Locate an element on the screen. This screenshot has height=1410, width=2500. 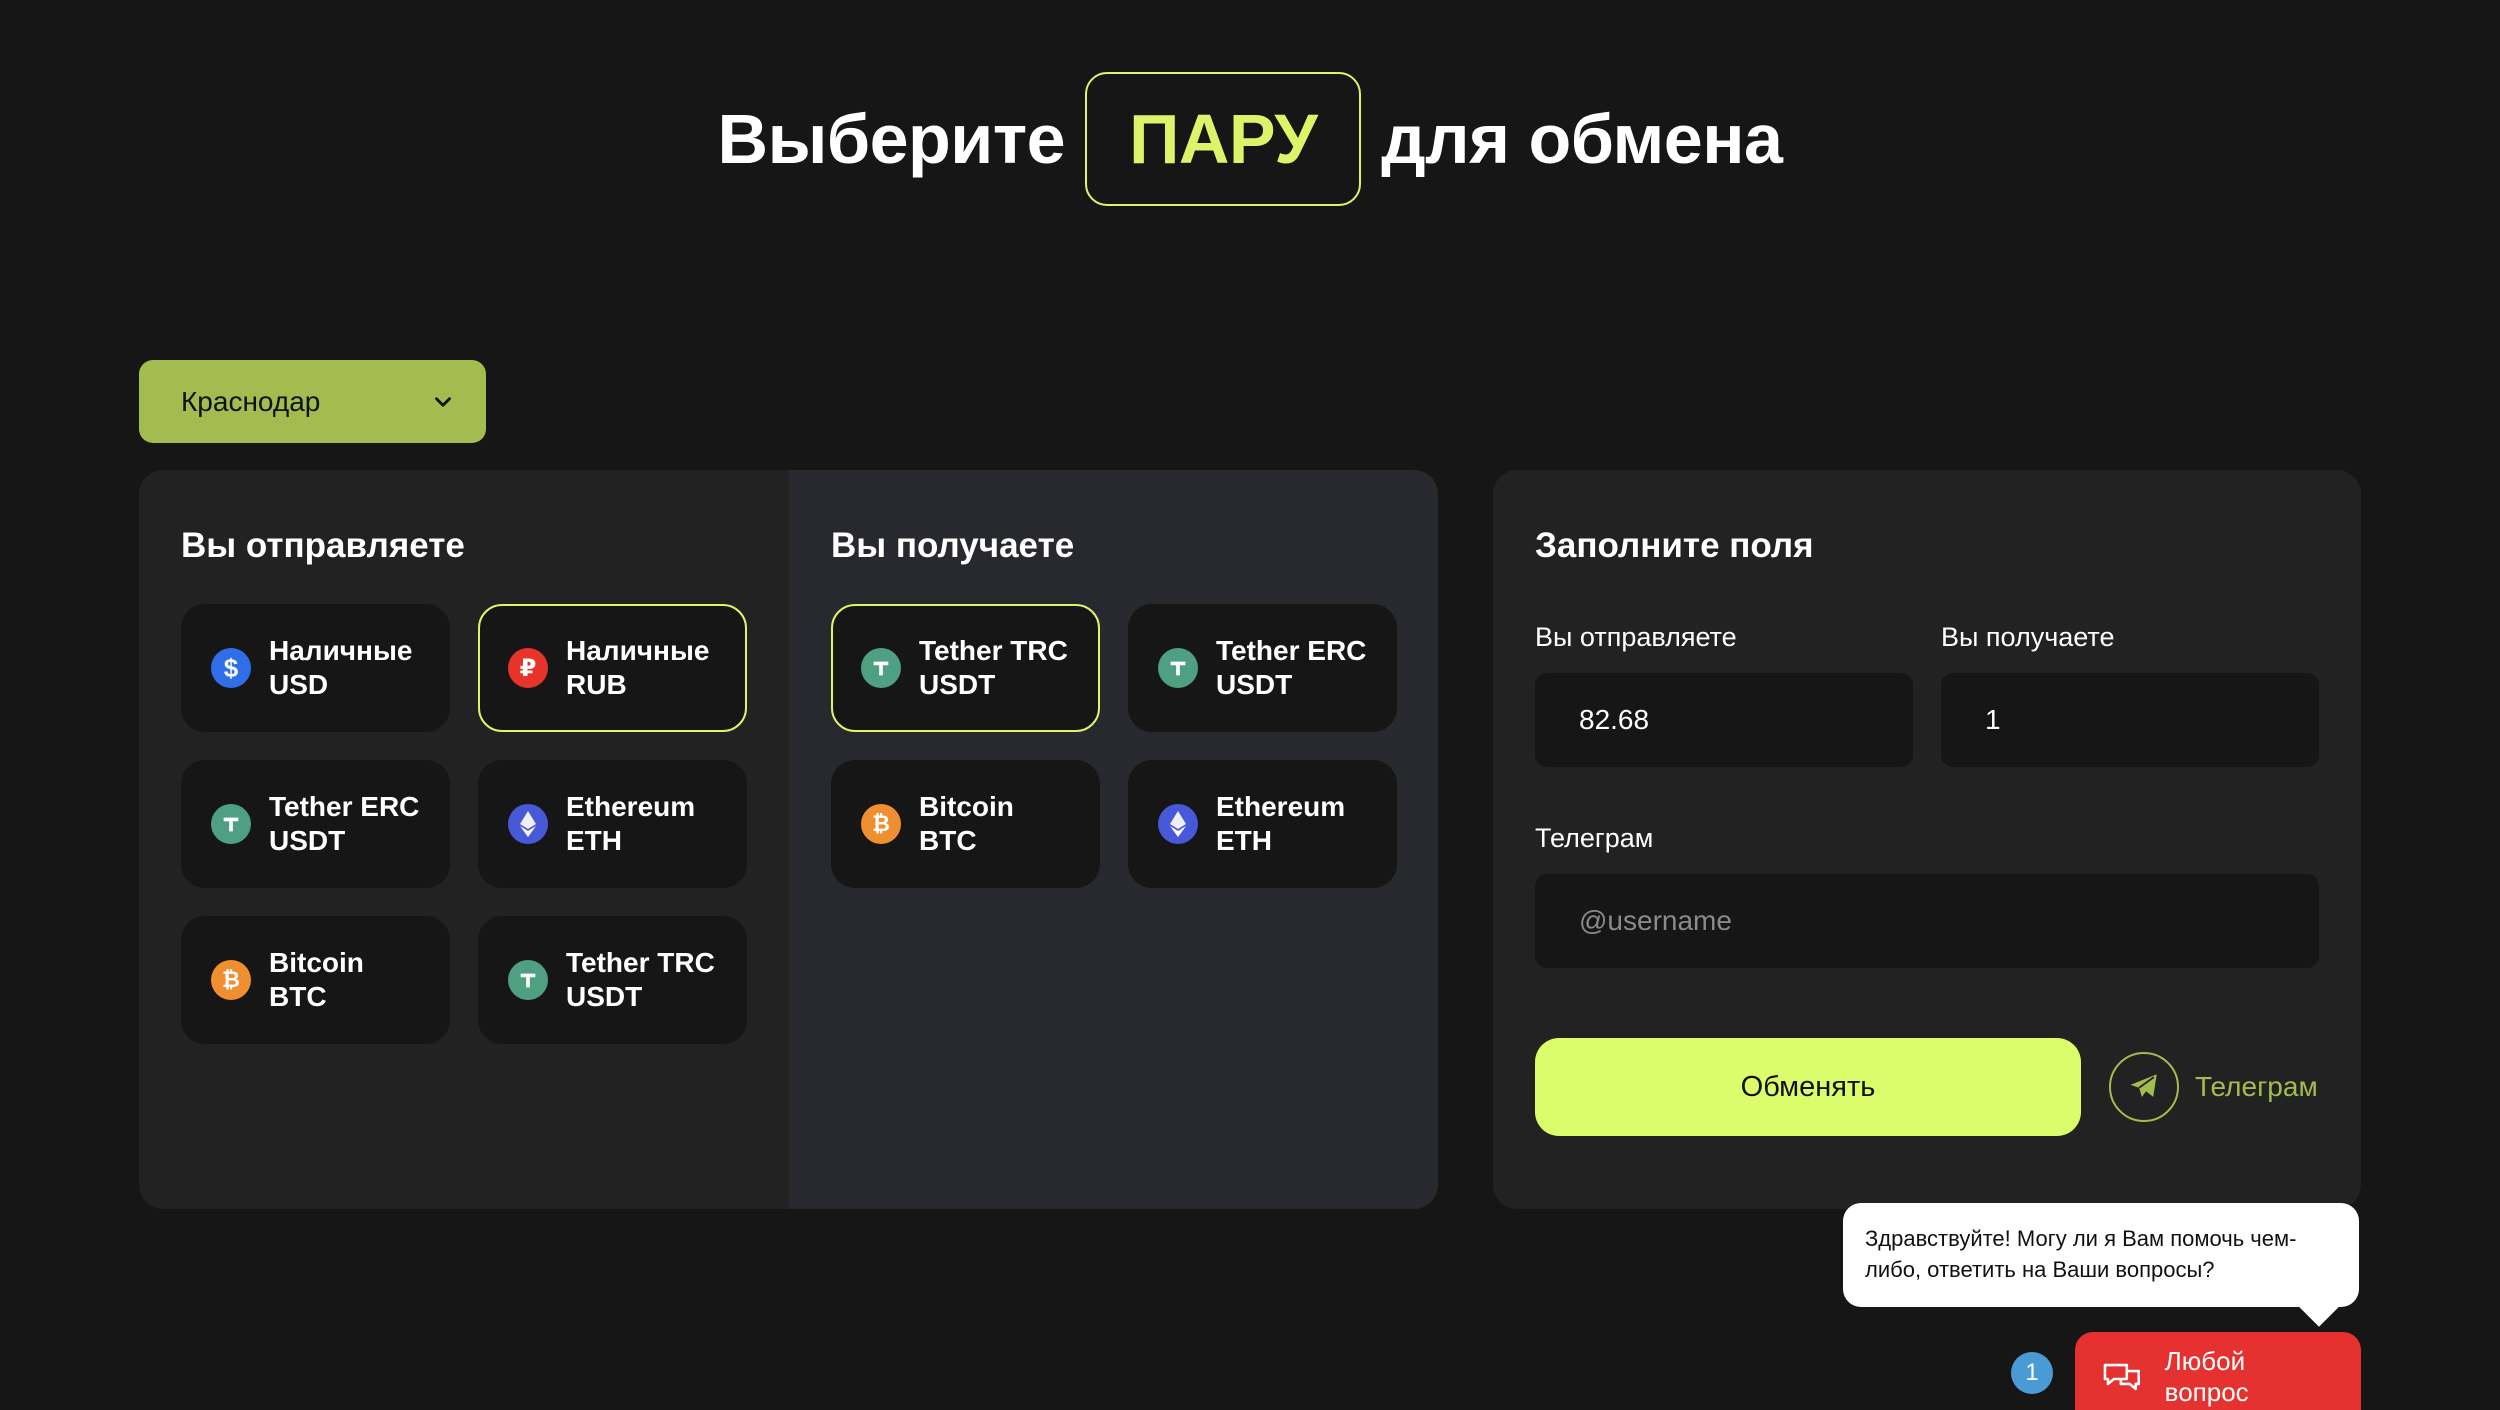
currency-option: ₽ Наличные RUB is located at coordinates (612, 668).